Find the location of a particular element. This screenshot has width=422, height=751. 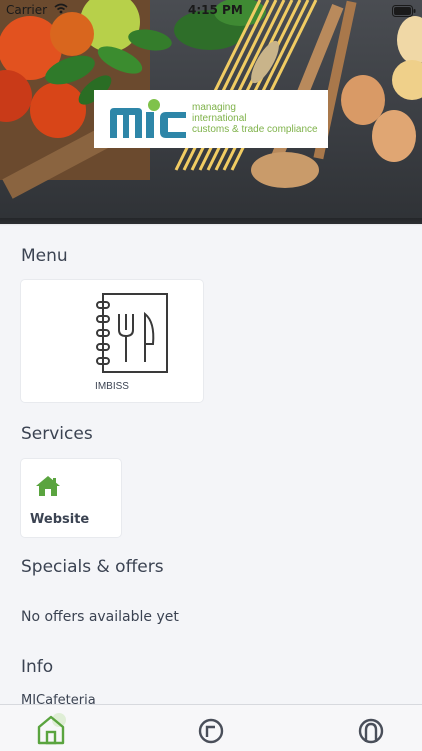

home-tab-icon is located at coordinates (51, 732).